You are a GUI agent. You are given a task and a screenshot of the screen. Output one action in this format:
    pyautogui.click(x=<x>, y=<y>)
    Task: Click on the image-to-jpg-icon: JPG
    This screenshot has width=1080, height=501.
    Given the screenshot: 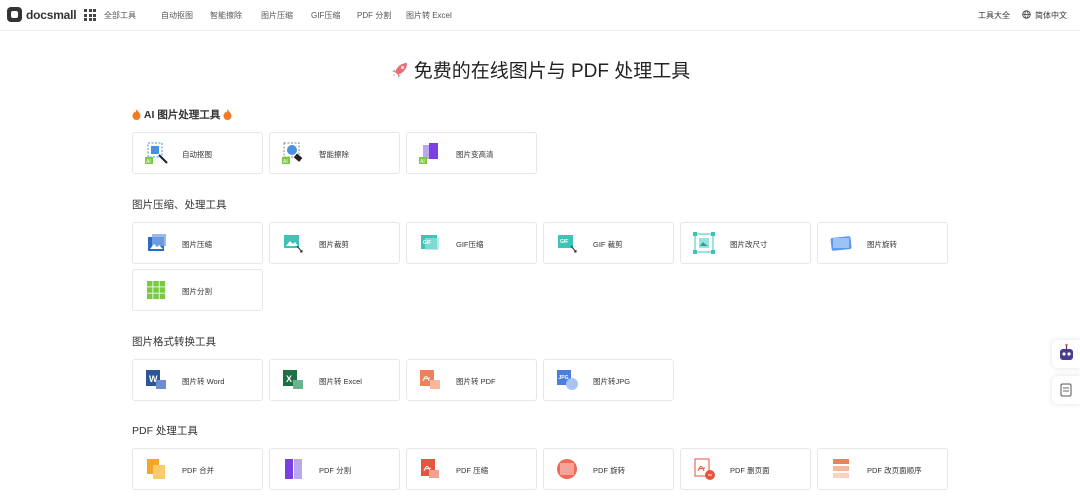 What is the action you would take?
    pyautogui.click(x=567, y=380)
    